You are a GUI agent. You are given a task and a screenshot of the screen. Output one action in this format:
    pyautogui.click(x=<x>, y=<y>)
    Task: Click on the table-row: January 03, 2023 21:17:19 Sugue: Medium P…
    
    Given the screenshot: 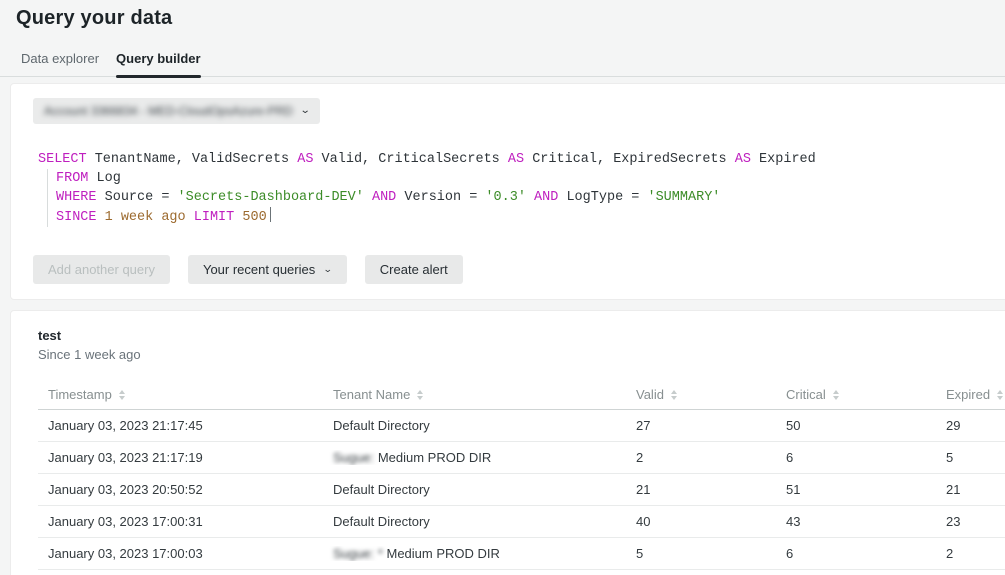 What is the action you would take?
    pyautogui.click(x=521, y=458)
    